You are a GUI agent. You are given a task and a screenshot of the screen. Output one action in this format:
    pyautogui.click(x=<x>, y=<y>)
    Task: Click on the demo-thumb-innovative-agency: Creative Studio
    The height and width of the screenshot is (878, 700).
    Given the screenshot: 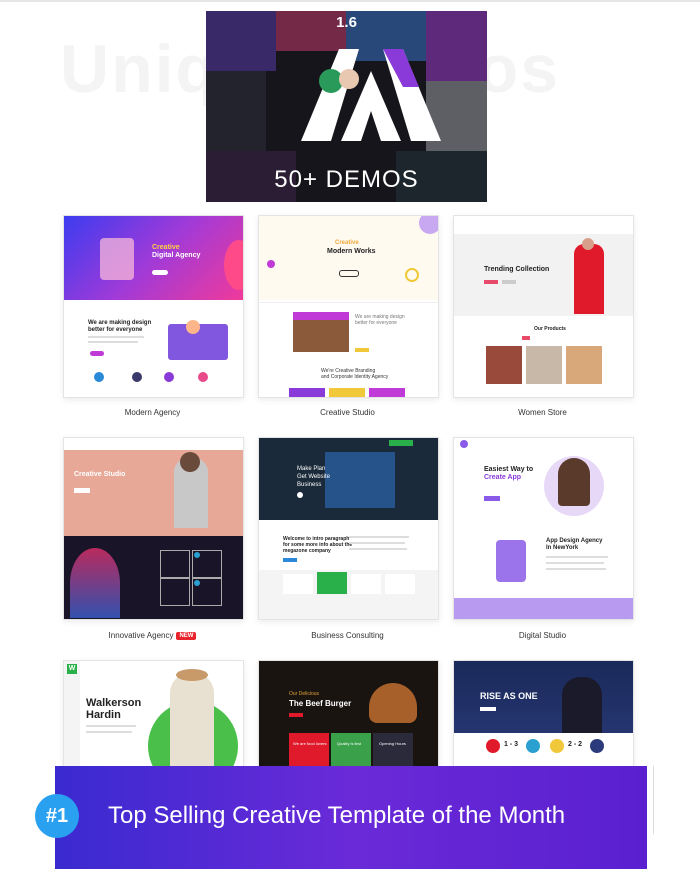 What is the action you would take?
    pyautogui.click(x=153, y=528)
    